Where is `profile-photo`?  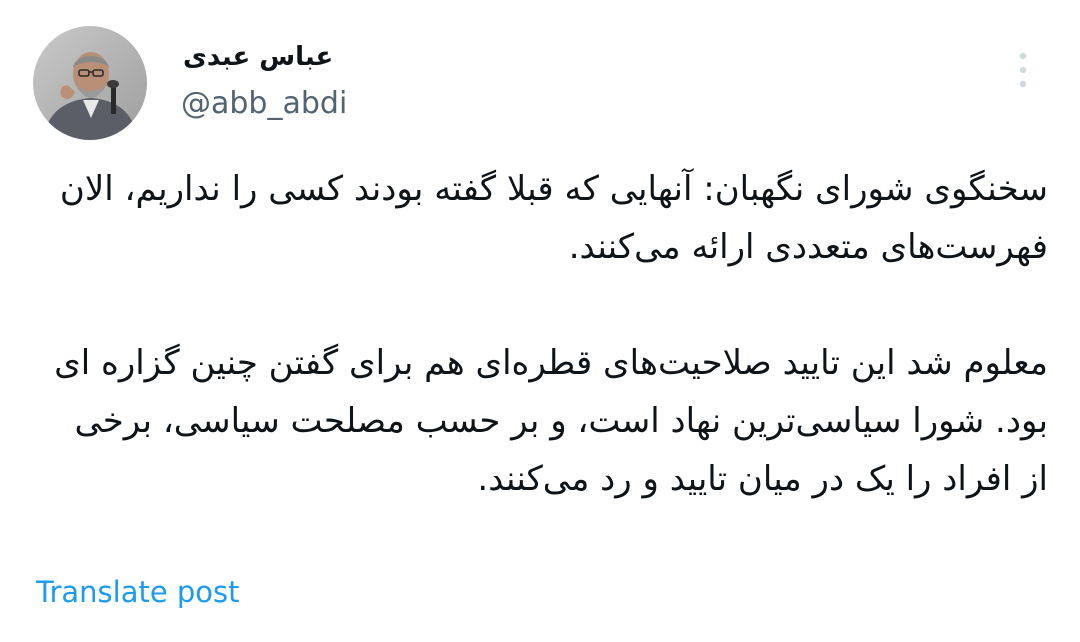
profile-photo is located at coordinates (90, 83).